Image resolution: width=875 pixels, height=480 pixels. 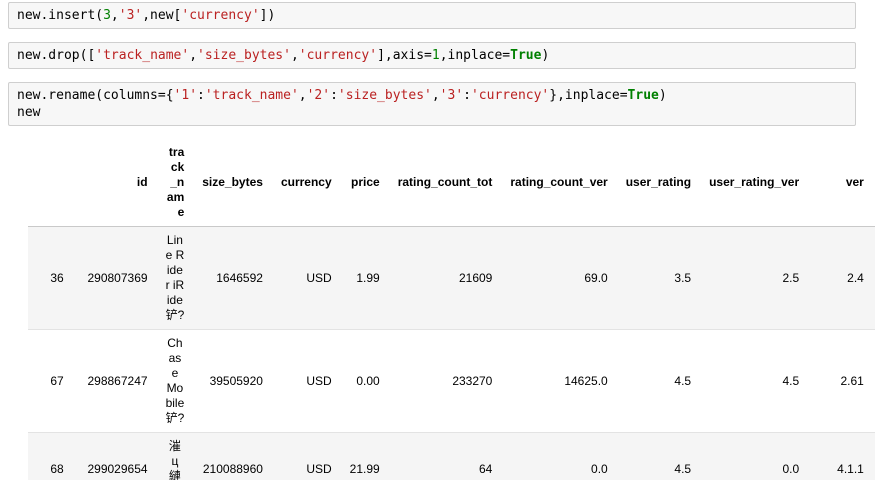 I want to click on column-header: price, so click(x=365, y=182).